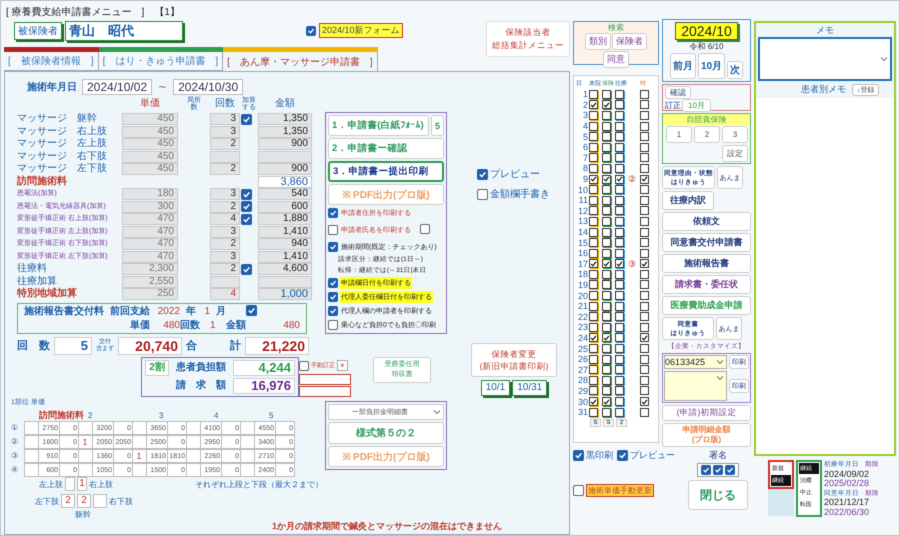 This screenshot has width=900, height=536. What do you see at coordinates (706, 263) in the screenshot?
I see `document-button: 施術報告書` at bounding box center [706, 263].